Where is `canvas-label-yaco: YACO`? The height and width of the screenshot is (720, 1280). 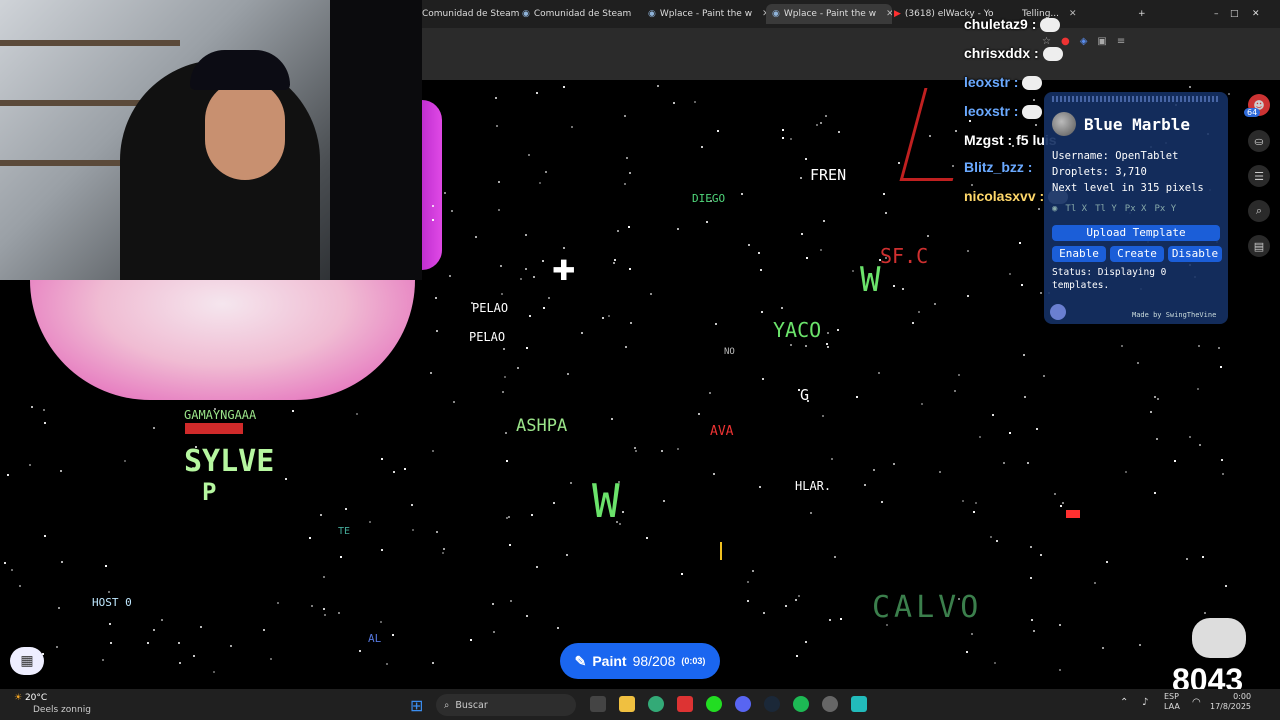
canvas-label-yaco: YACO is located at coordinates (797, 330).